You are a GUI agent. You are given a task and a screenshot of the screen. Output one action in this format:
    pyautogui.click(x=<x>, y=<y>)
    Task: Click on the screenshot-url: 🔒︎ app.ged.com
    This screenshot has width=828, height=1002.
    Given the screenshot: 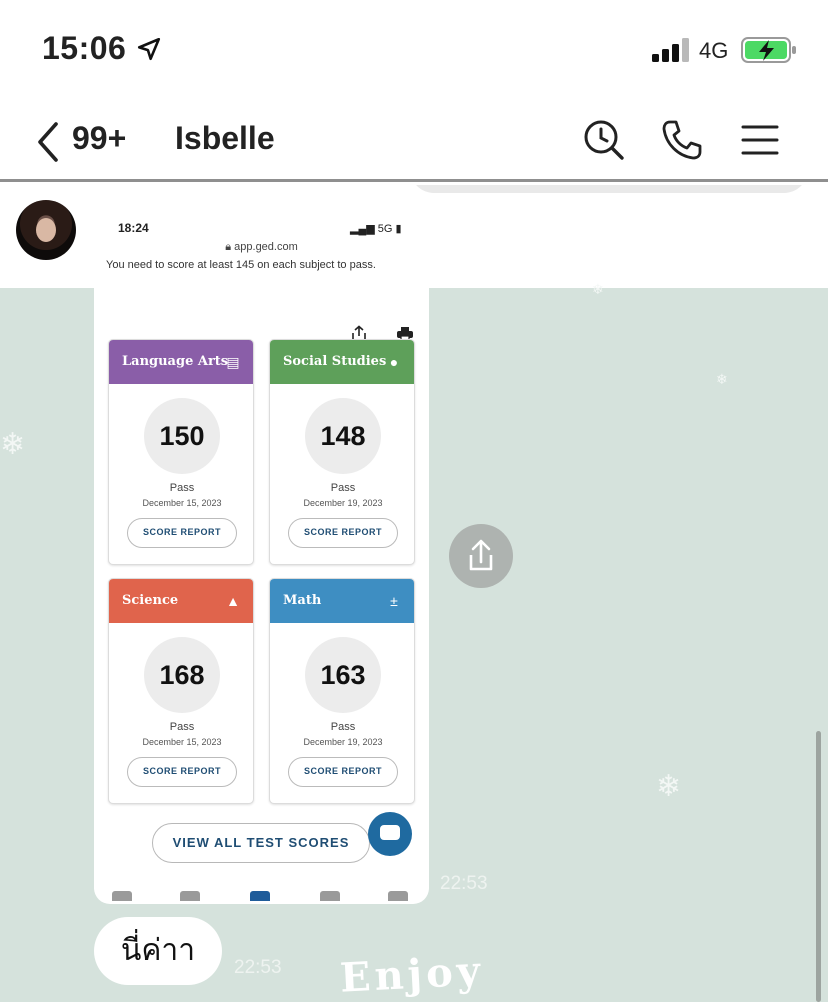 What is the action you would take?
    pyautogui.click(x=261, y=247)
    